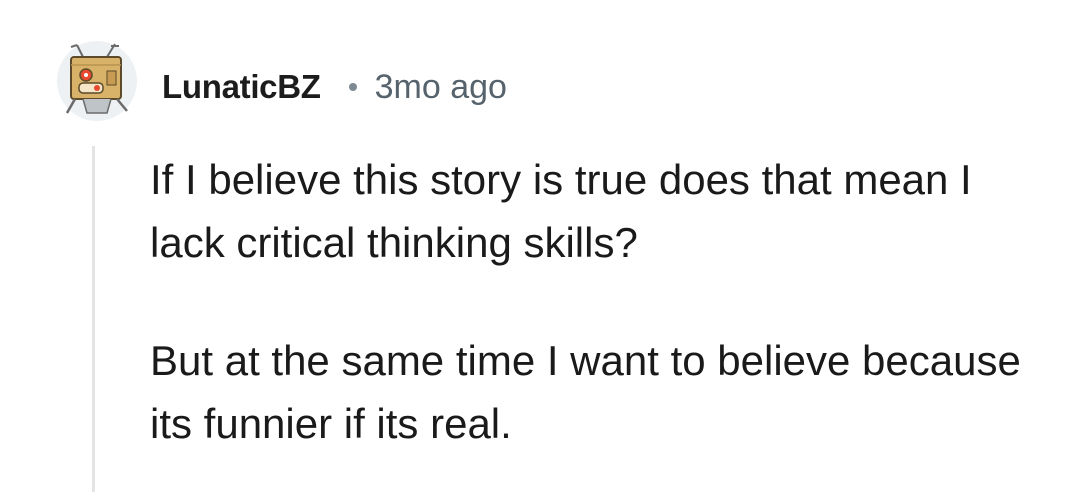 Image resolution: width=1080 pixels, height=492 pixels. I want to click on robot-snoo-avatar-icon, so click(97, 81).